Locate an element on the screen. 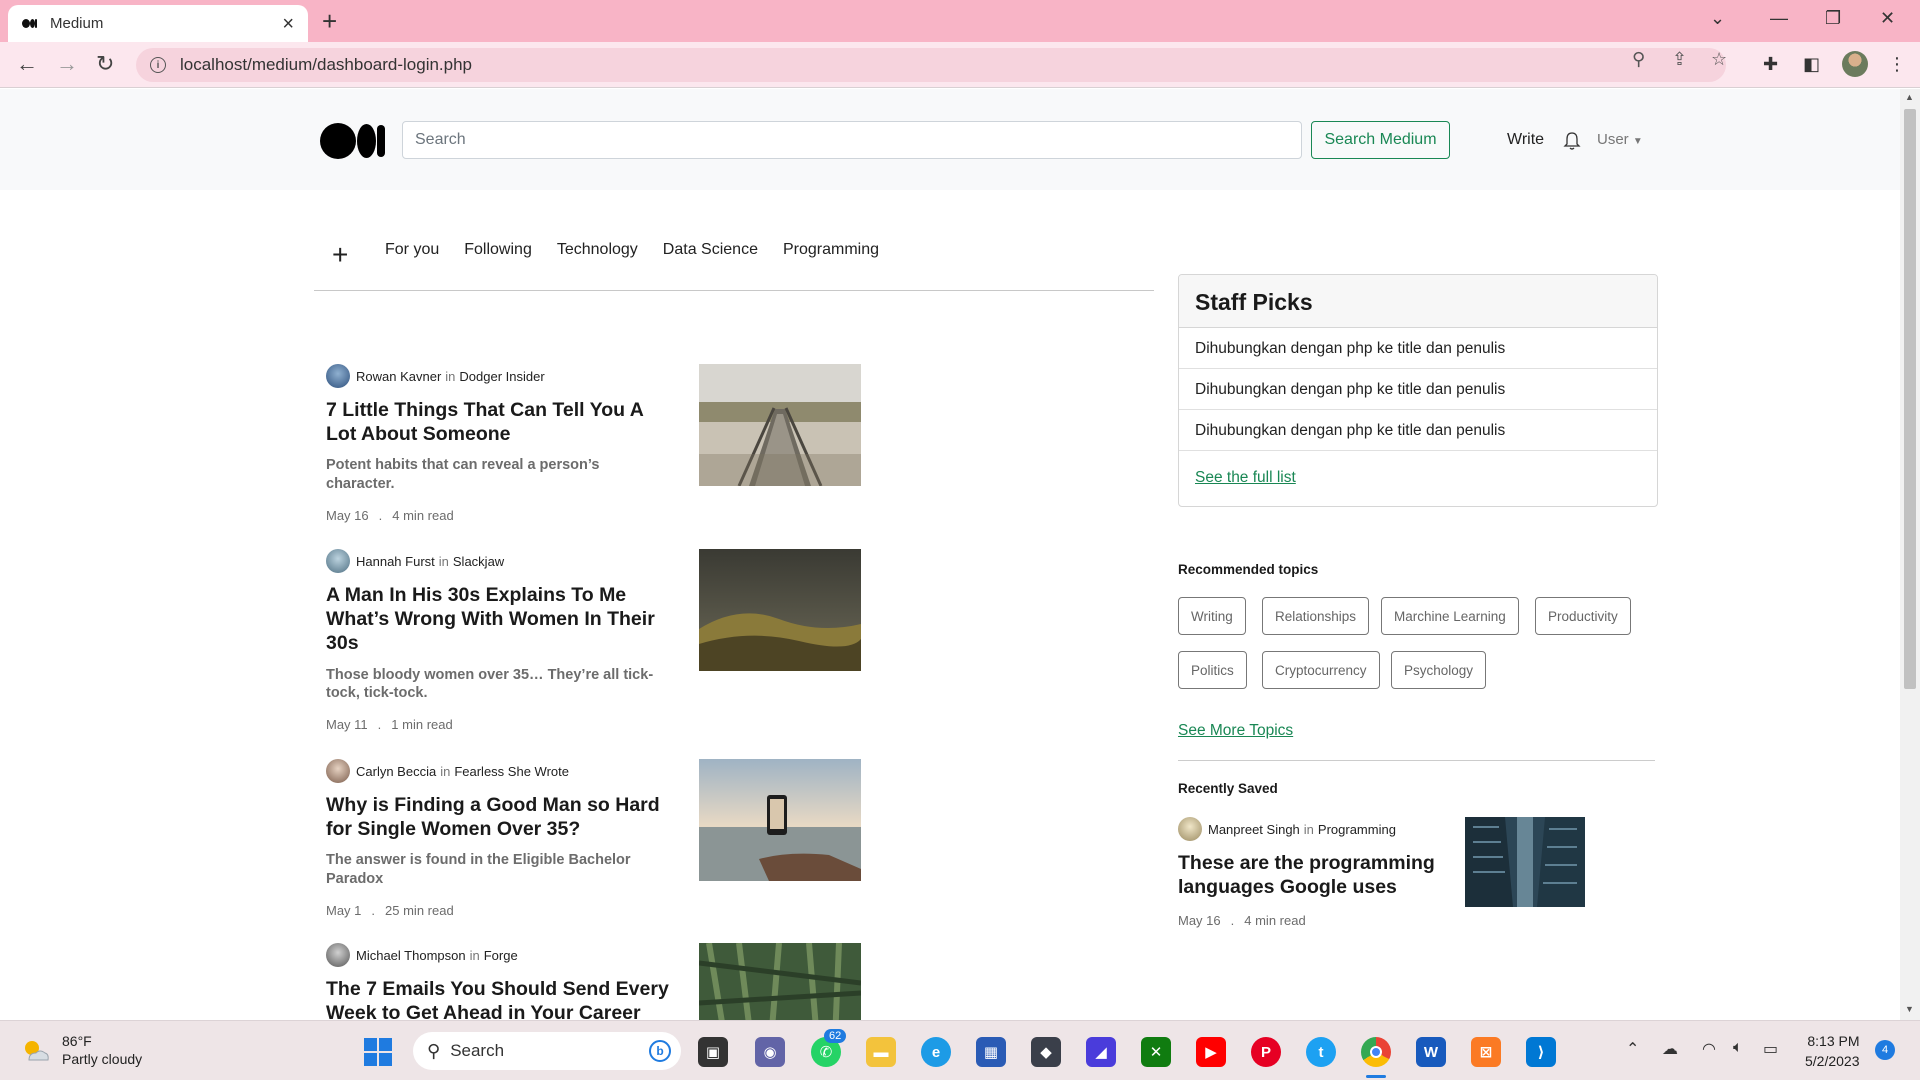  twitter-icon: t is located at coordinates (1321, 1052).